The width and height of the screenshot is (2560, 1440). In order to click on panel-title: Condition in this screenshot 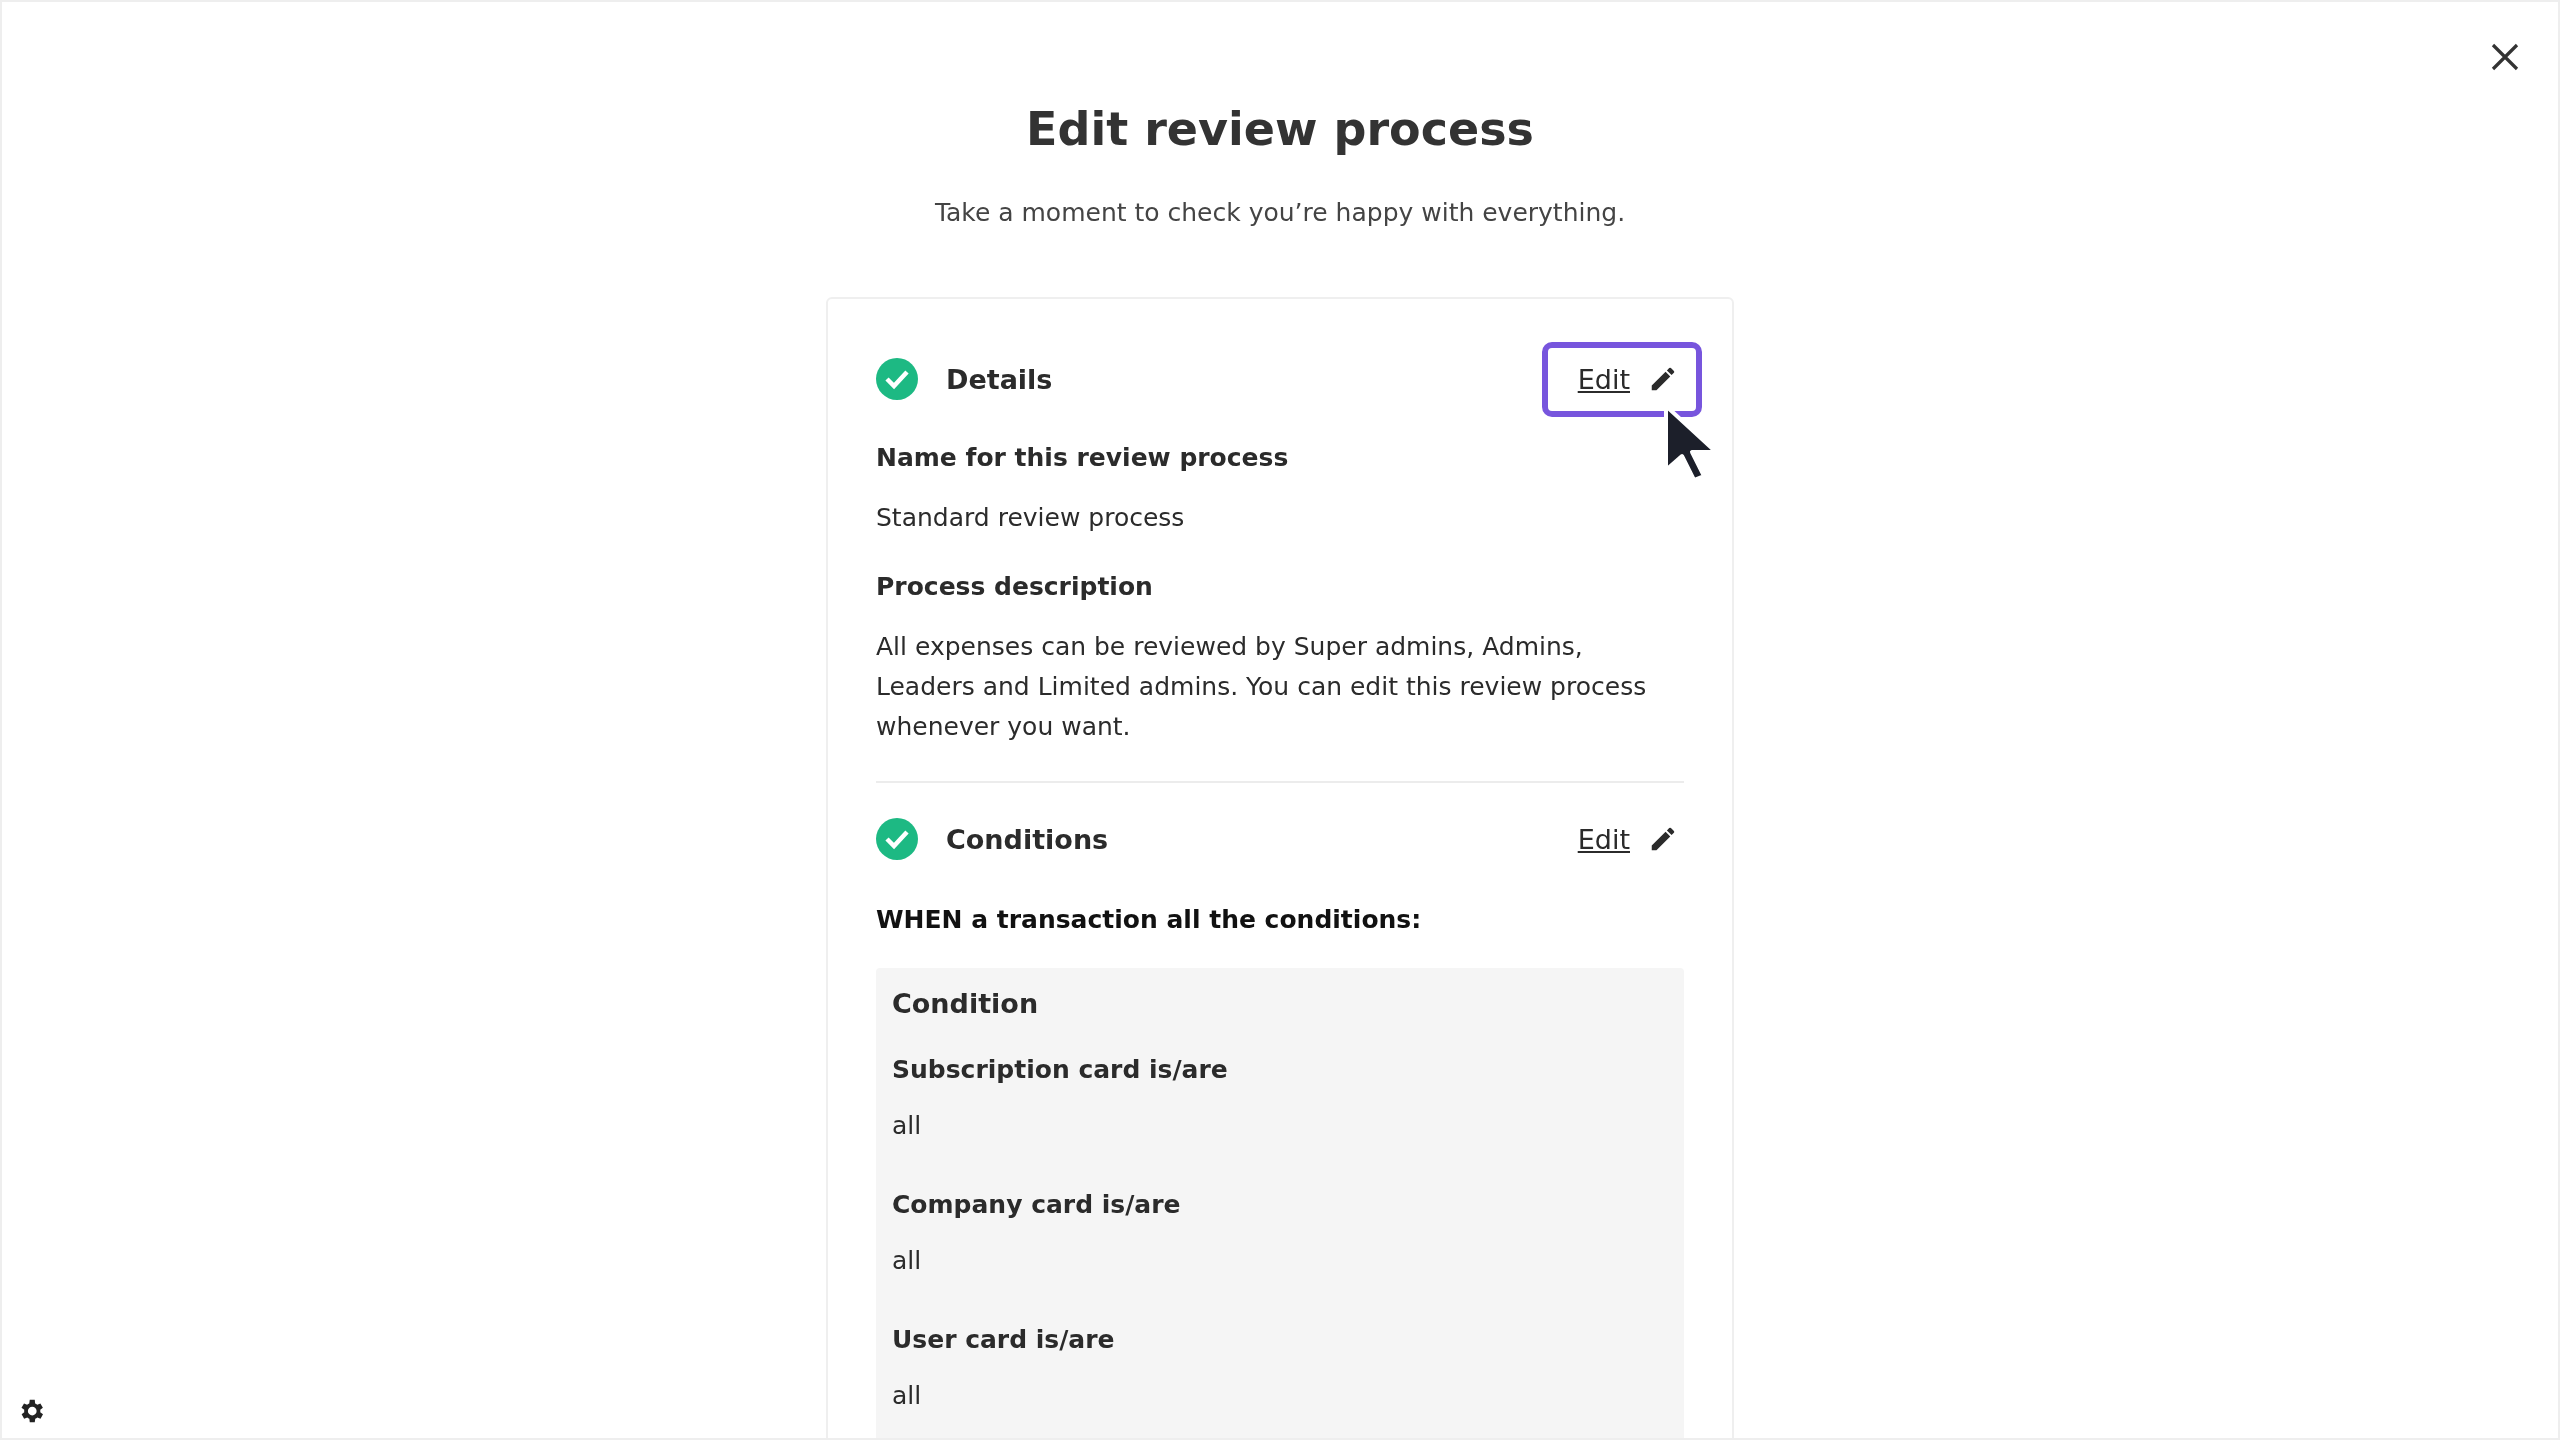, I will do `click(966, 1003)`.